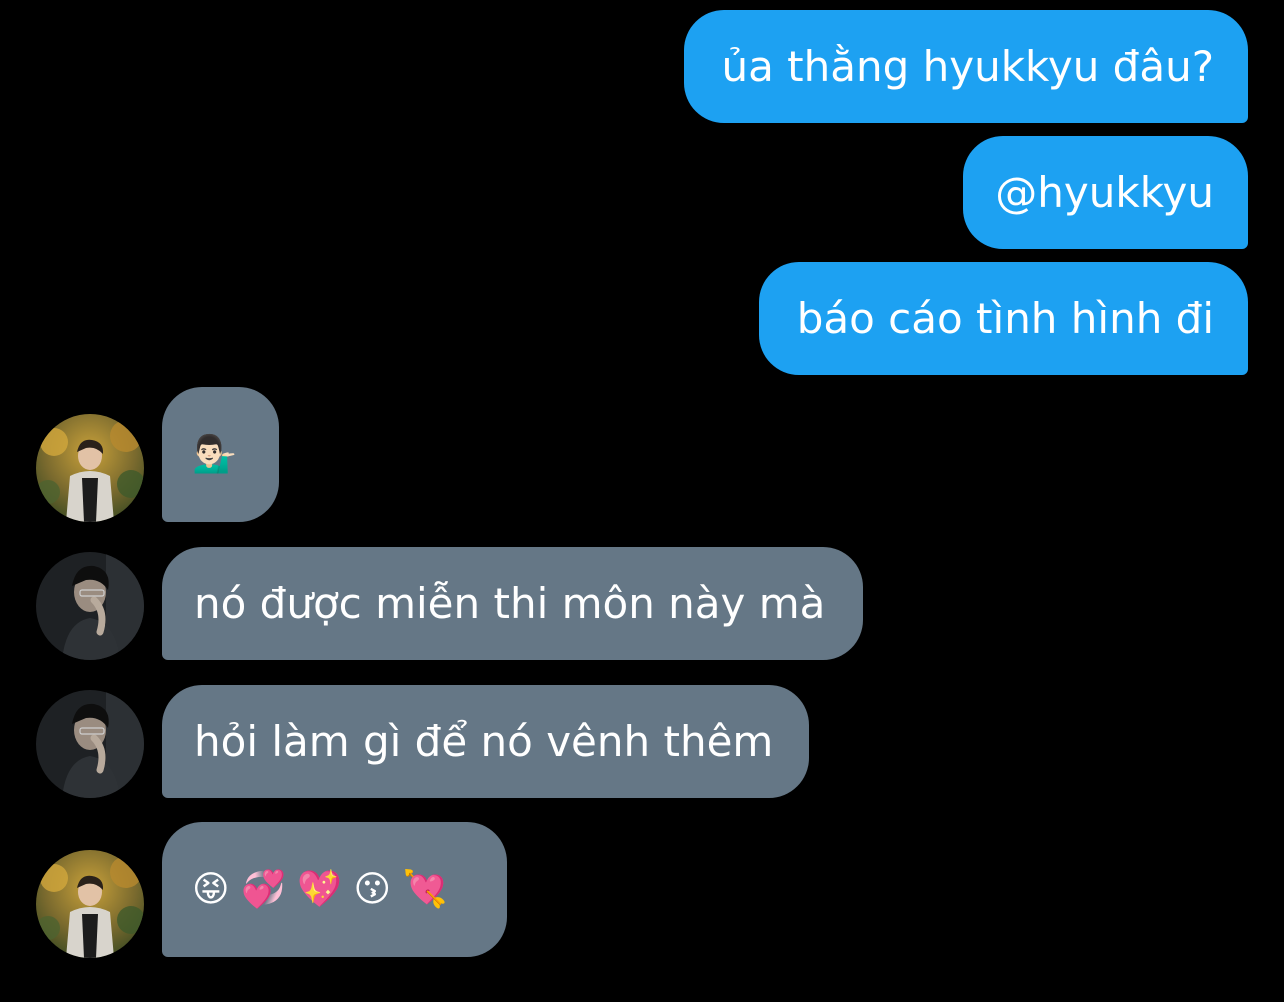  What do you see at coordinates (320, 889) in the screenshot?
I see `message-text: 😝 💞 💖 😗 💘` at bounding box center [320, 889].